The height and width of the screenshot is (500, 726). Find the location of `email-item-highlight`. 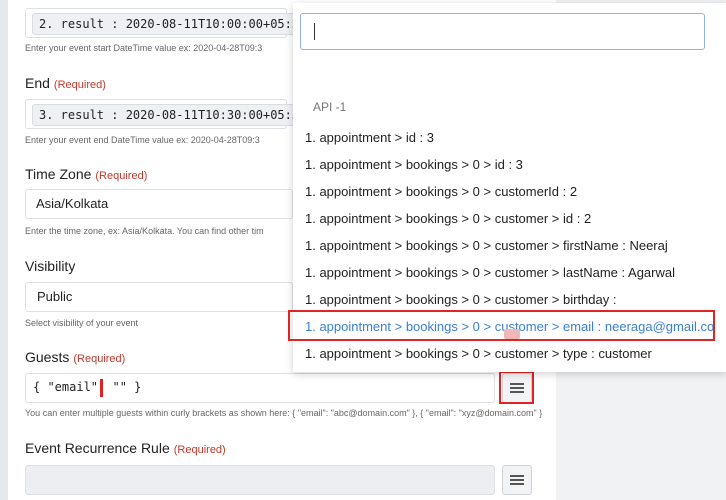

email-item-highlight is located at coordinates (501, 325).